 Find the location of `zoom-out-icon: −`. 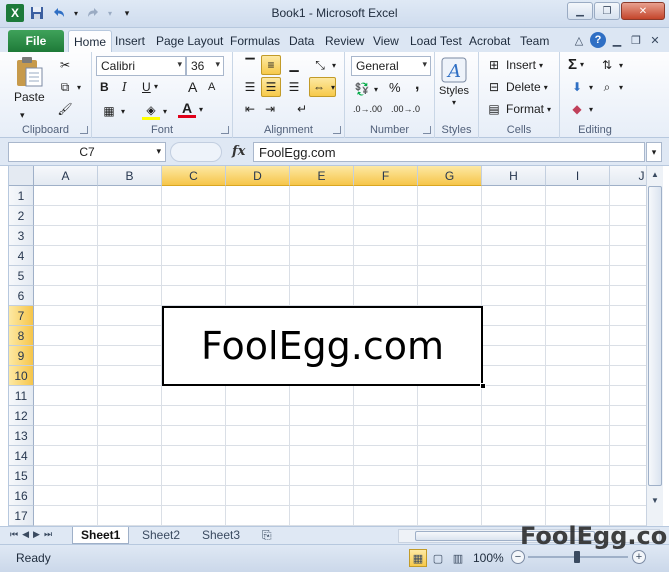

zoom-out-icon: − is located at coordinates (518, 557).